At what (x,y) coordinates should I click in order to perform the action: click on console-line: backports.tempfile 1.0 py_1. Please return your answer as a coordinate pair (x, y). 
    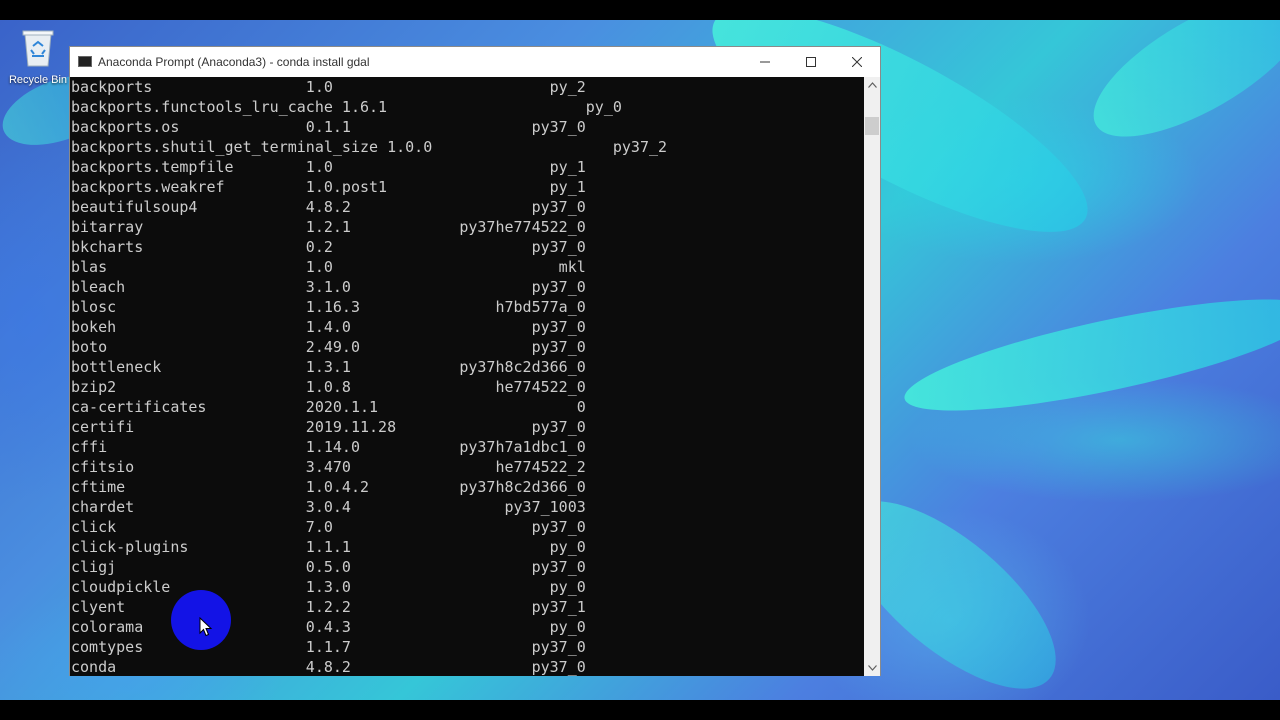
    Looking at the image, I should click on (328, 167).